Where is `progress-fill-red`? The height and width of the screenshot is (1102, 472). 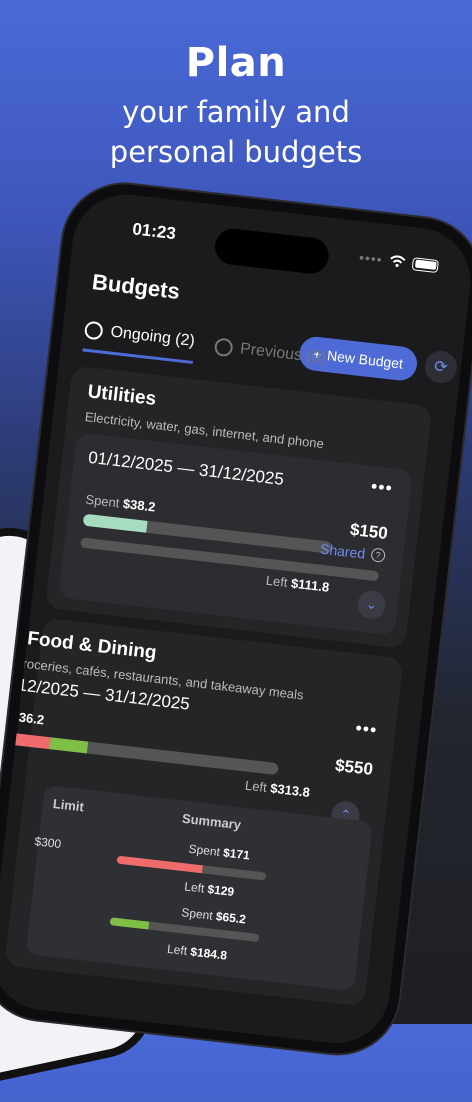
progress-fill-red is located at coordinates (30, 741).